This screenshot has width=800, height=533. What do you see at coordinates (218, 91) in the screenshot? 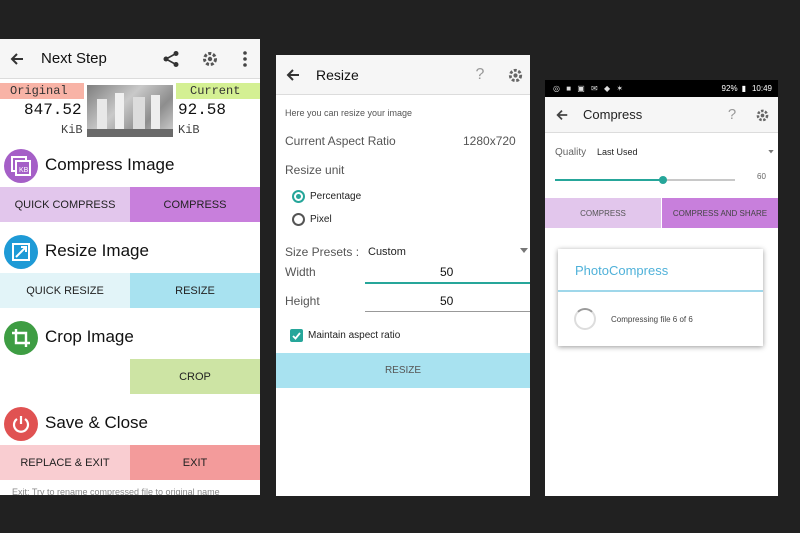
I see `current-label: Current` at bounding box center [218, 91].